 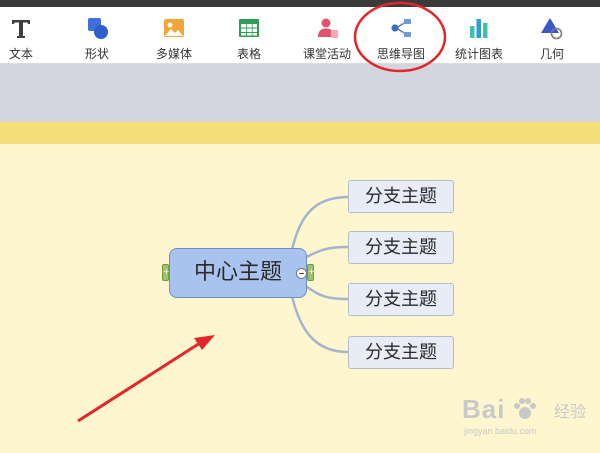 I want to click on toolbar-chart-button: 统计图表, so click(x=479, y=36).